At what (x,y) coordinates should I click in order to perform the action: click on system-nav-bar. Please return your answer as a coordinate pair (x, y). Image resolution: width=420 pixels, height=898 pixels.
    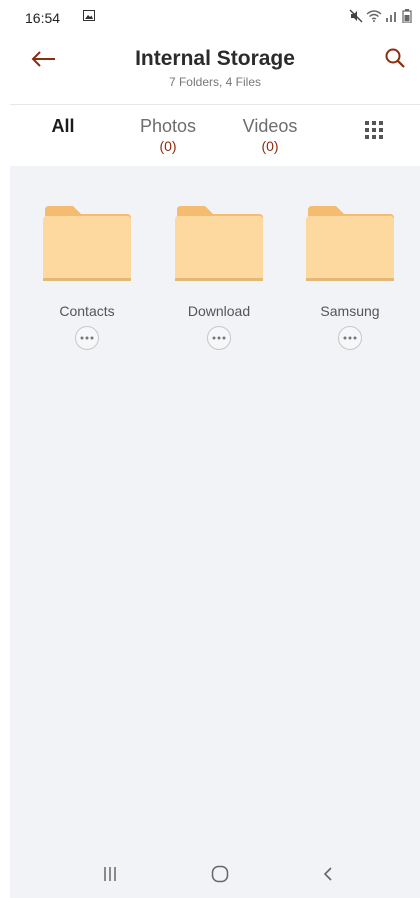
    Looking at the image, I should click on (215, 874).